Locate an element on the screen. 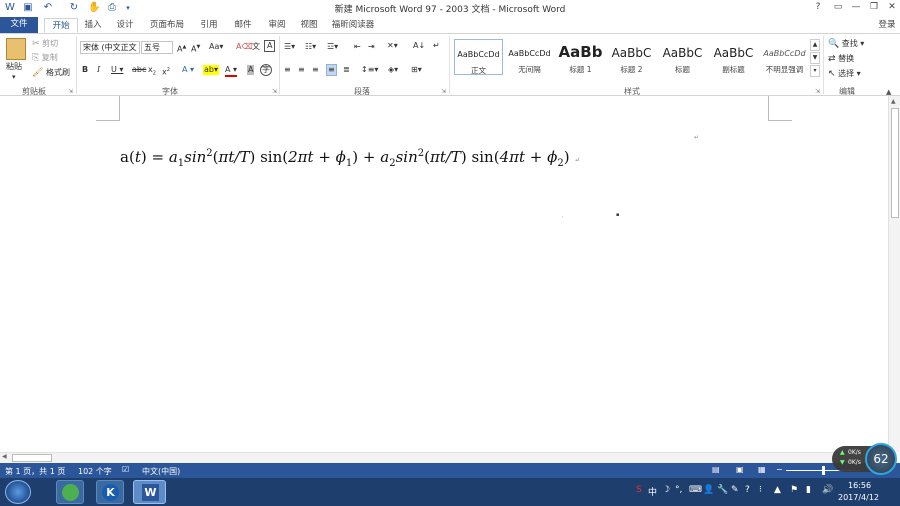  clock-time: 16:56 is located at coordinates (859, 485).